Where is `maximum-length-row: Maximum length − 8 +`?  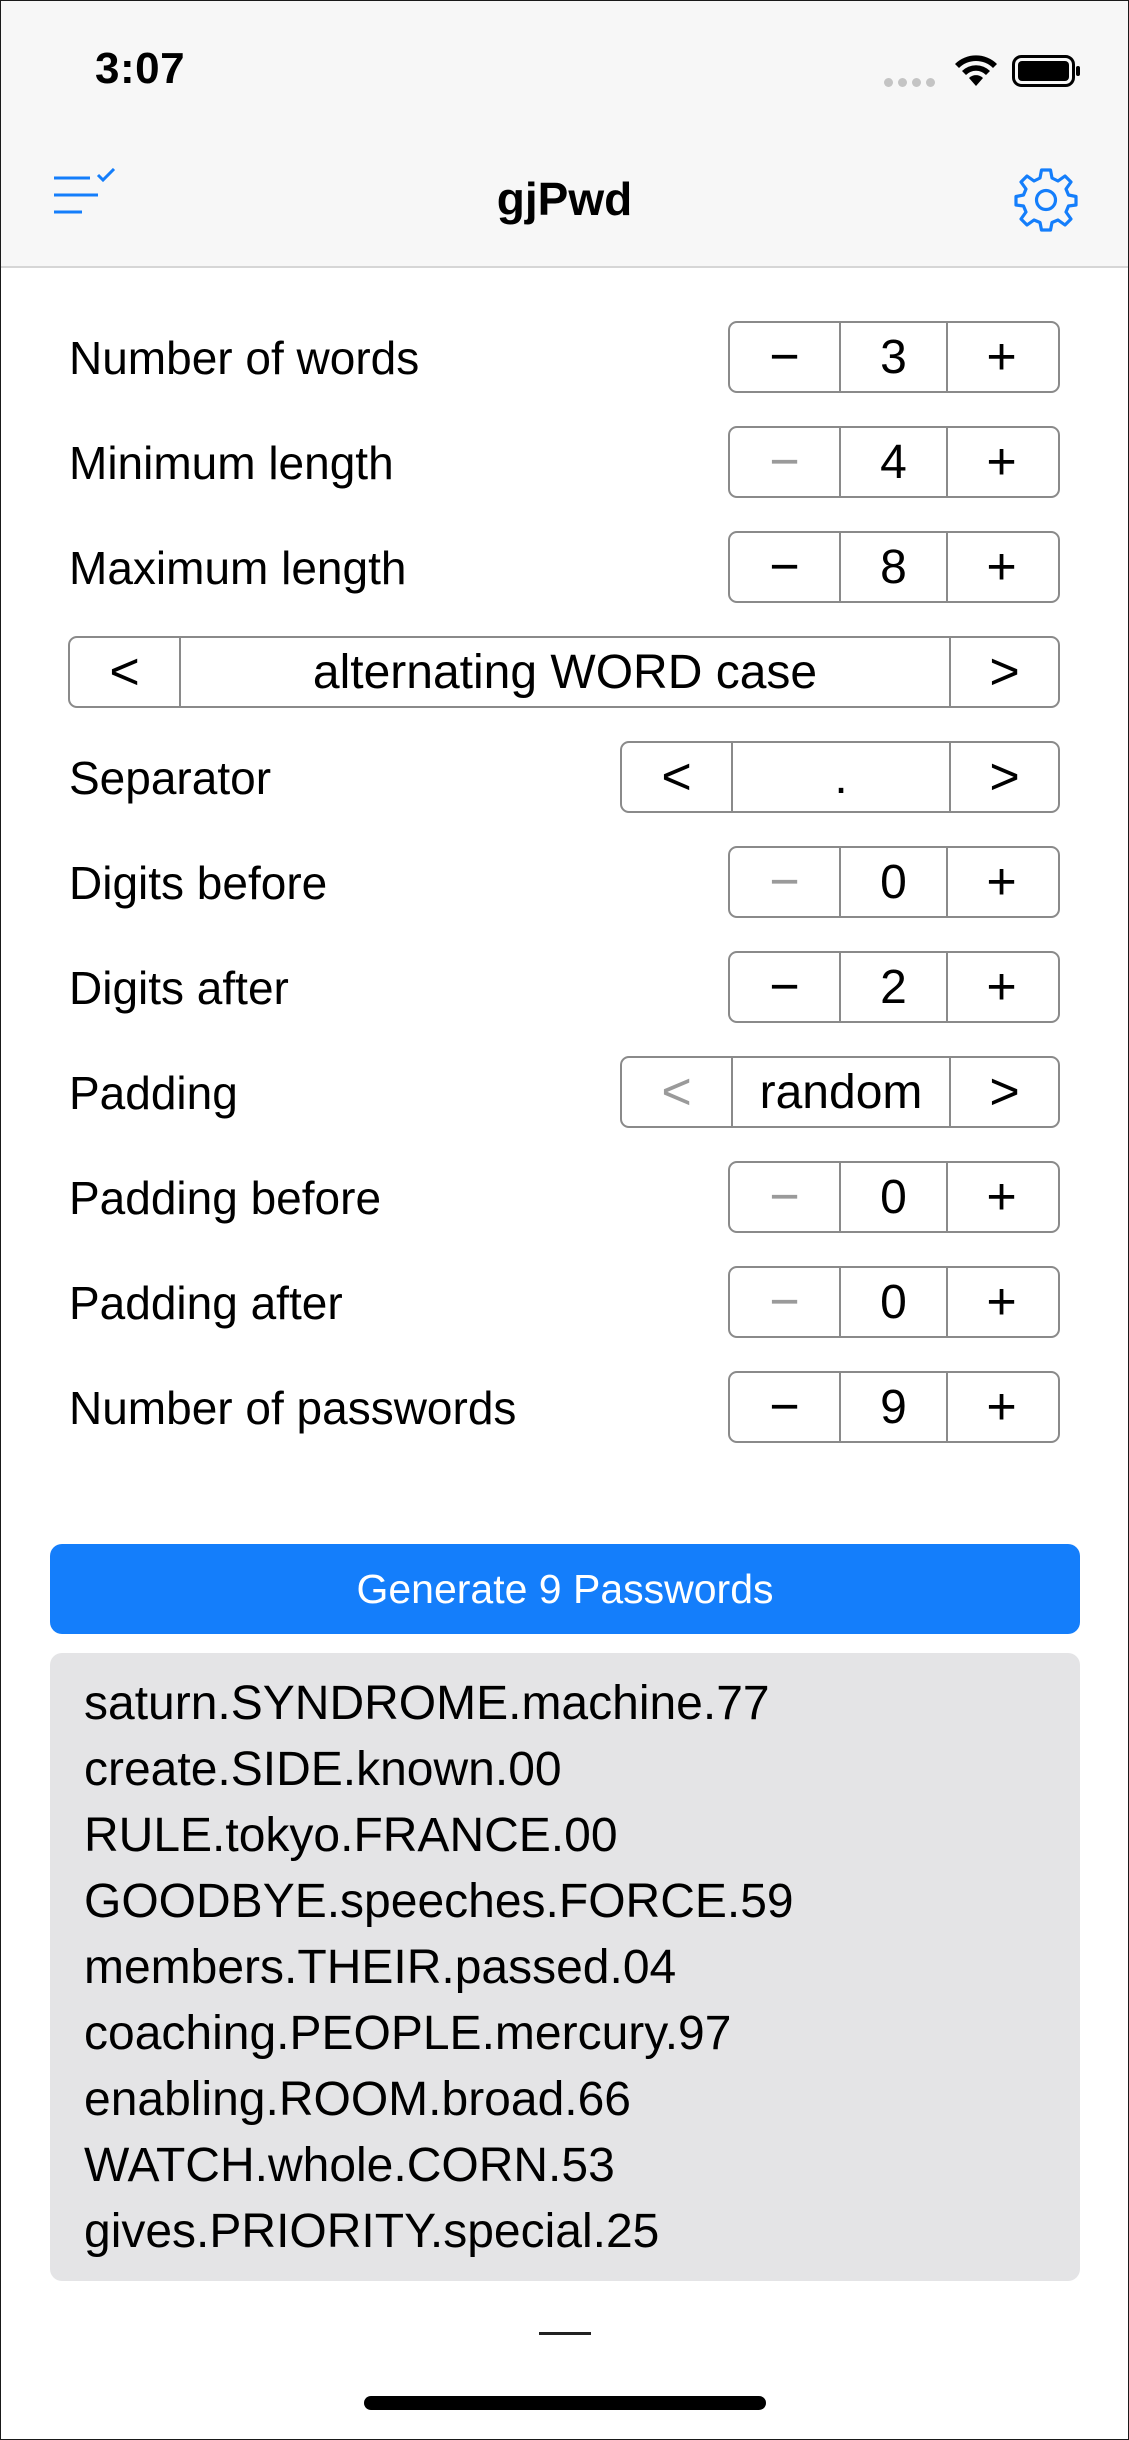 maximum-length-row: Maximum length − 8 + is located at coordinates (564, 568).